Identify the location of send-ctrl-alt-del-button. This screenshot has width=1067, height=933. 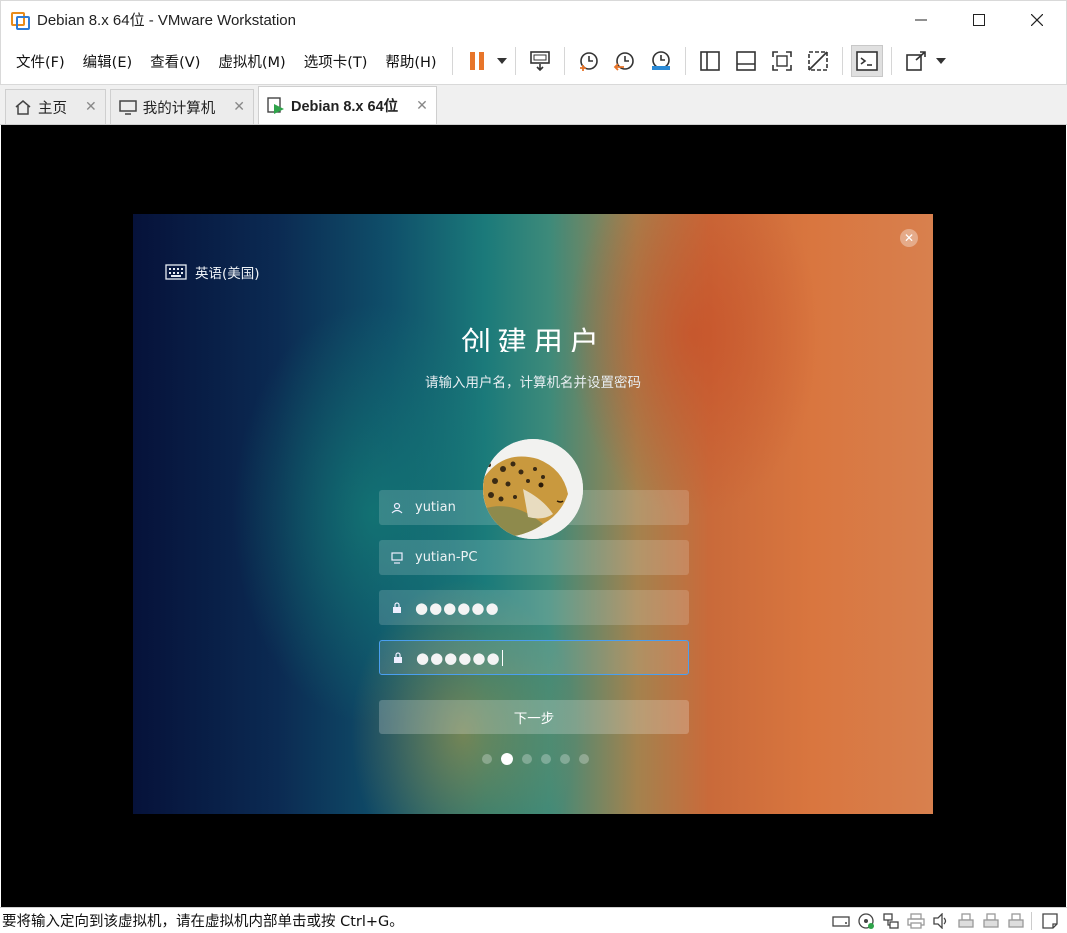
(540, 61).